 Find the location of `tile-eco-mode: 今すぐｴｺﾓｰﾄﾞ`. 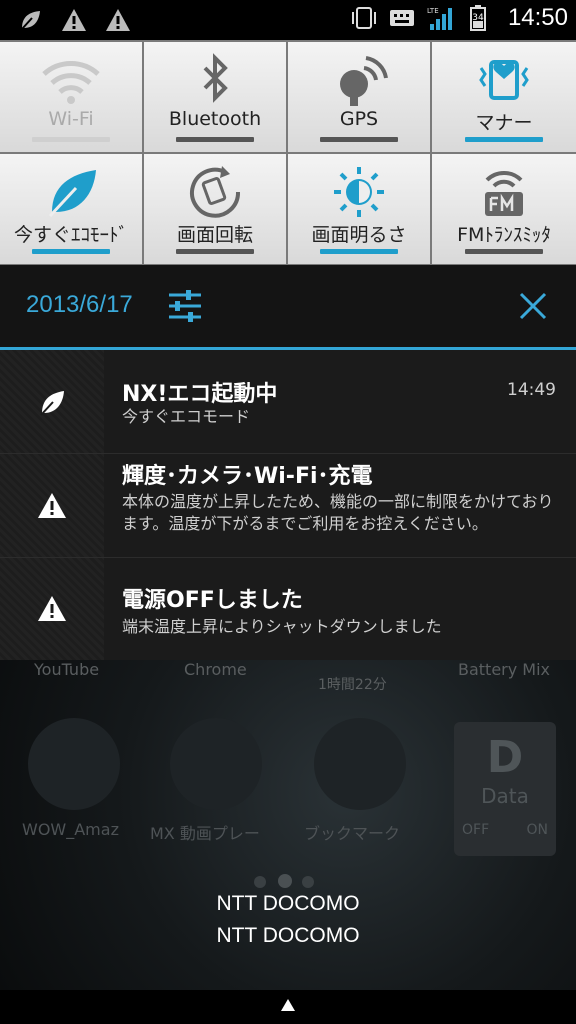

tile-eco-mode: 今すぐｴｺﾓｰﾄﾞ is located at coordinates (71, 209).